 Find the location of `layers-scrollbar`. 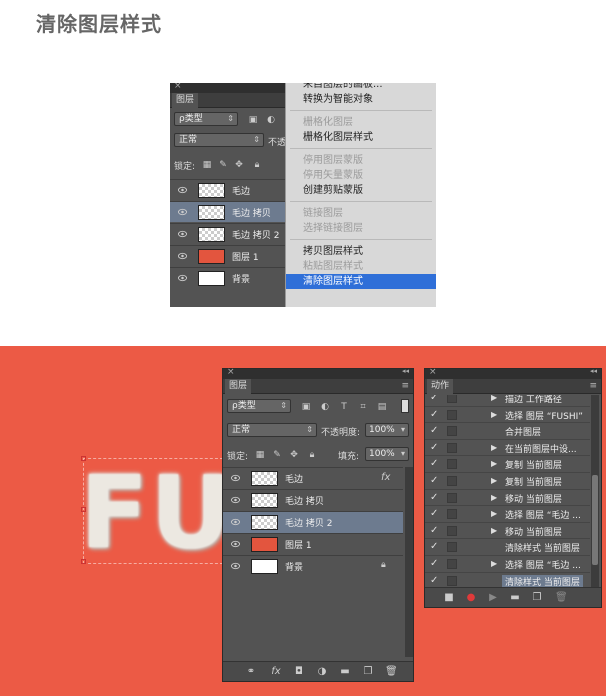

layers-scrollbar is located at coordinates (409, 562).